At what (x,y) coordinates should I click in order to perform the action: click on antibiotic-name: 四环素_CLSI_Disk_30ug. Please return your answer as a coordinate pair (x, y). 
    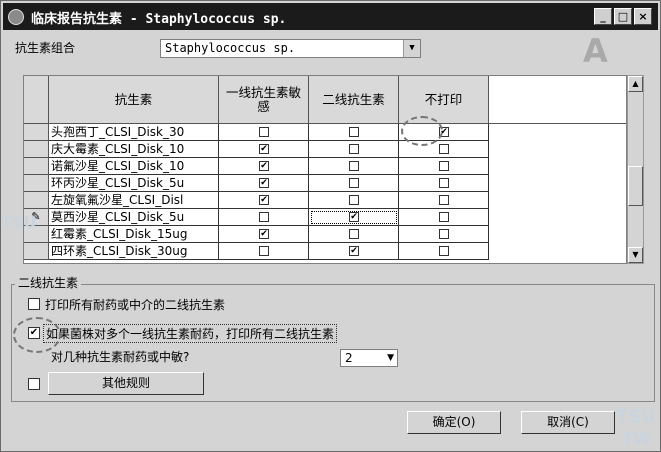
    Looking at the image, I should click on (134, 251).